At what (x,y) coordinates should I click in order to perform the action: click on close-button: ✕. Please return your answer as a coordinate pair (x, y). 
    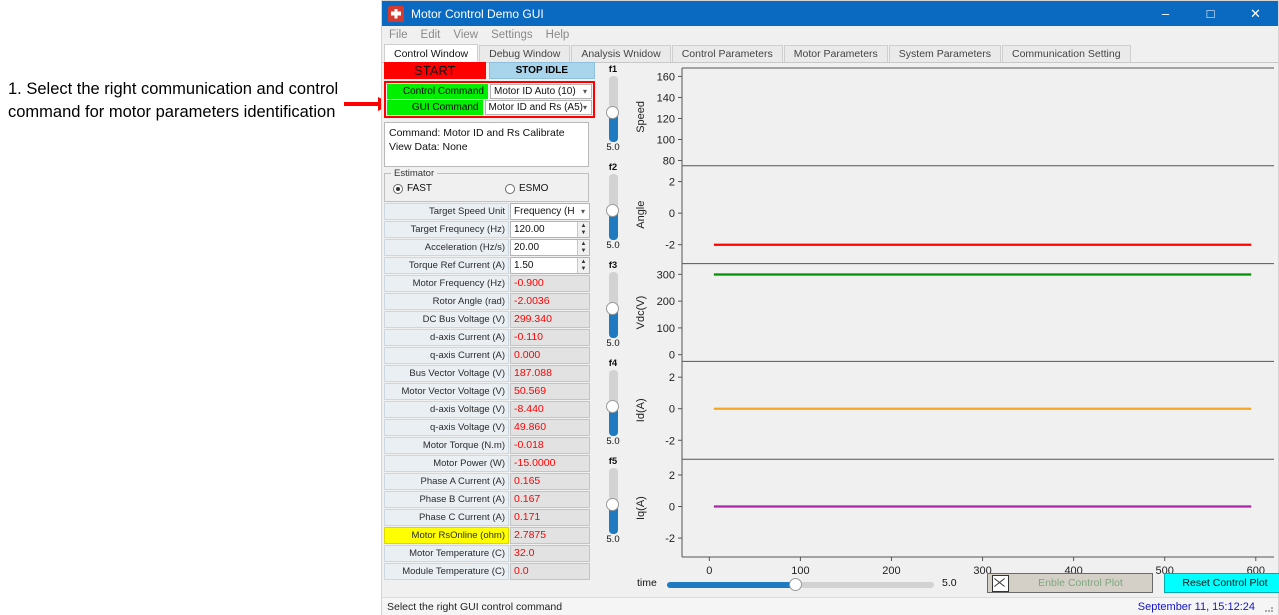
    Looking at the image, I should click on (1255, 13).